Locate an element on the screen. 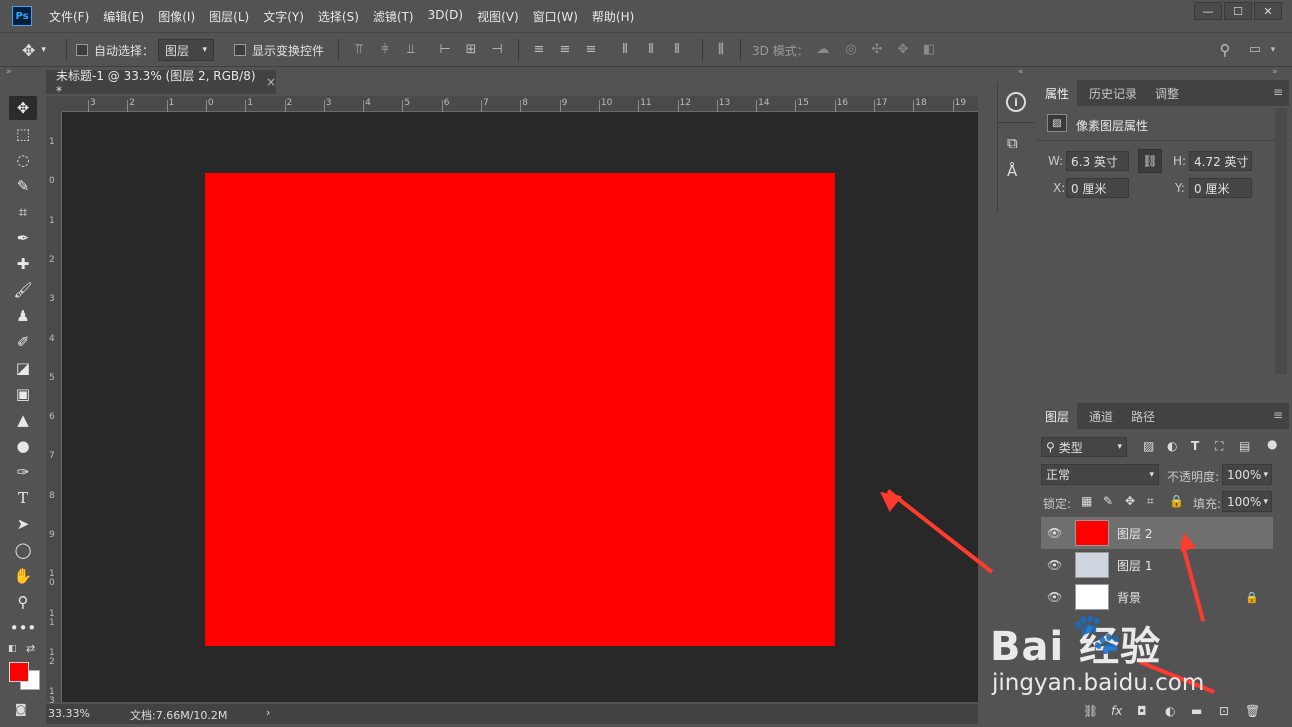 The height and width of the screenshot is (727, 1292). opacity-field: 100% ▾ is located at coordinates (1247, 474).